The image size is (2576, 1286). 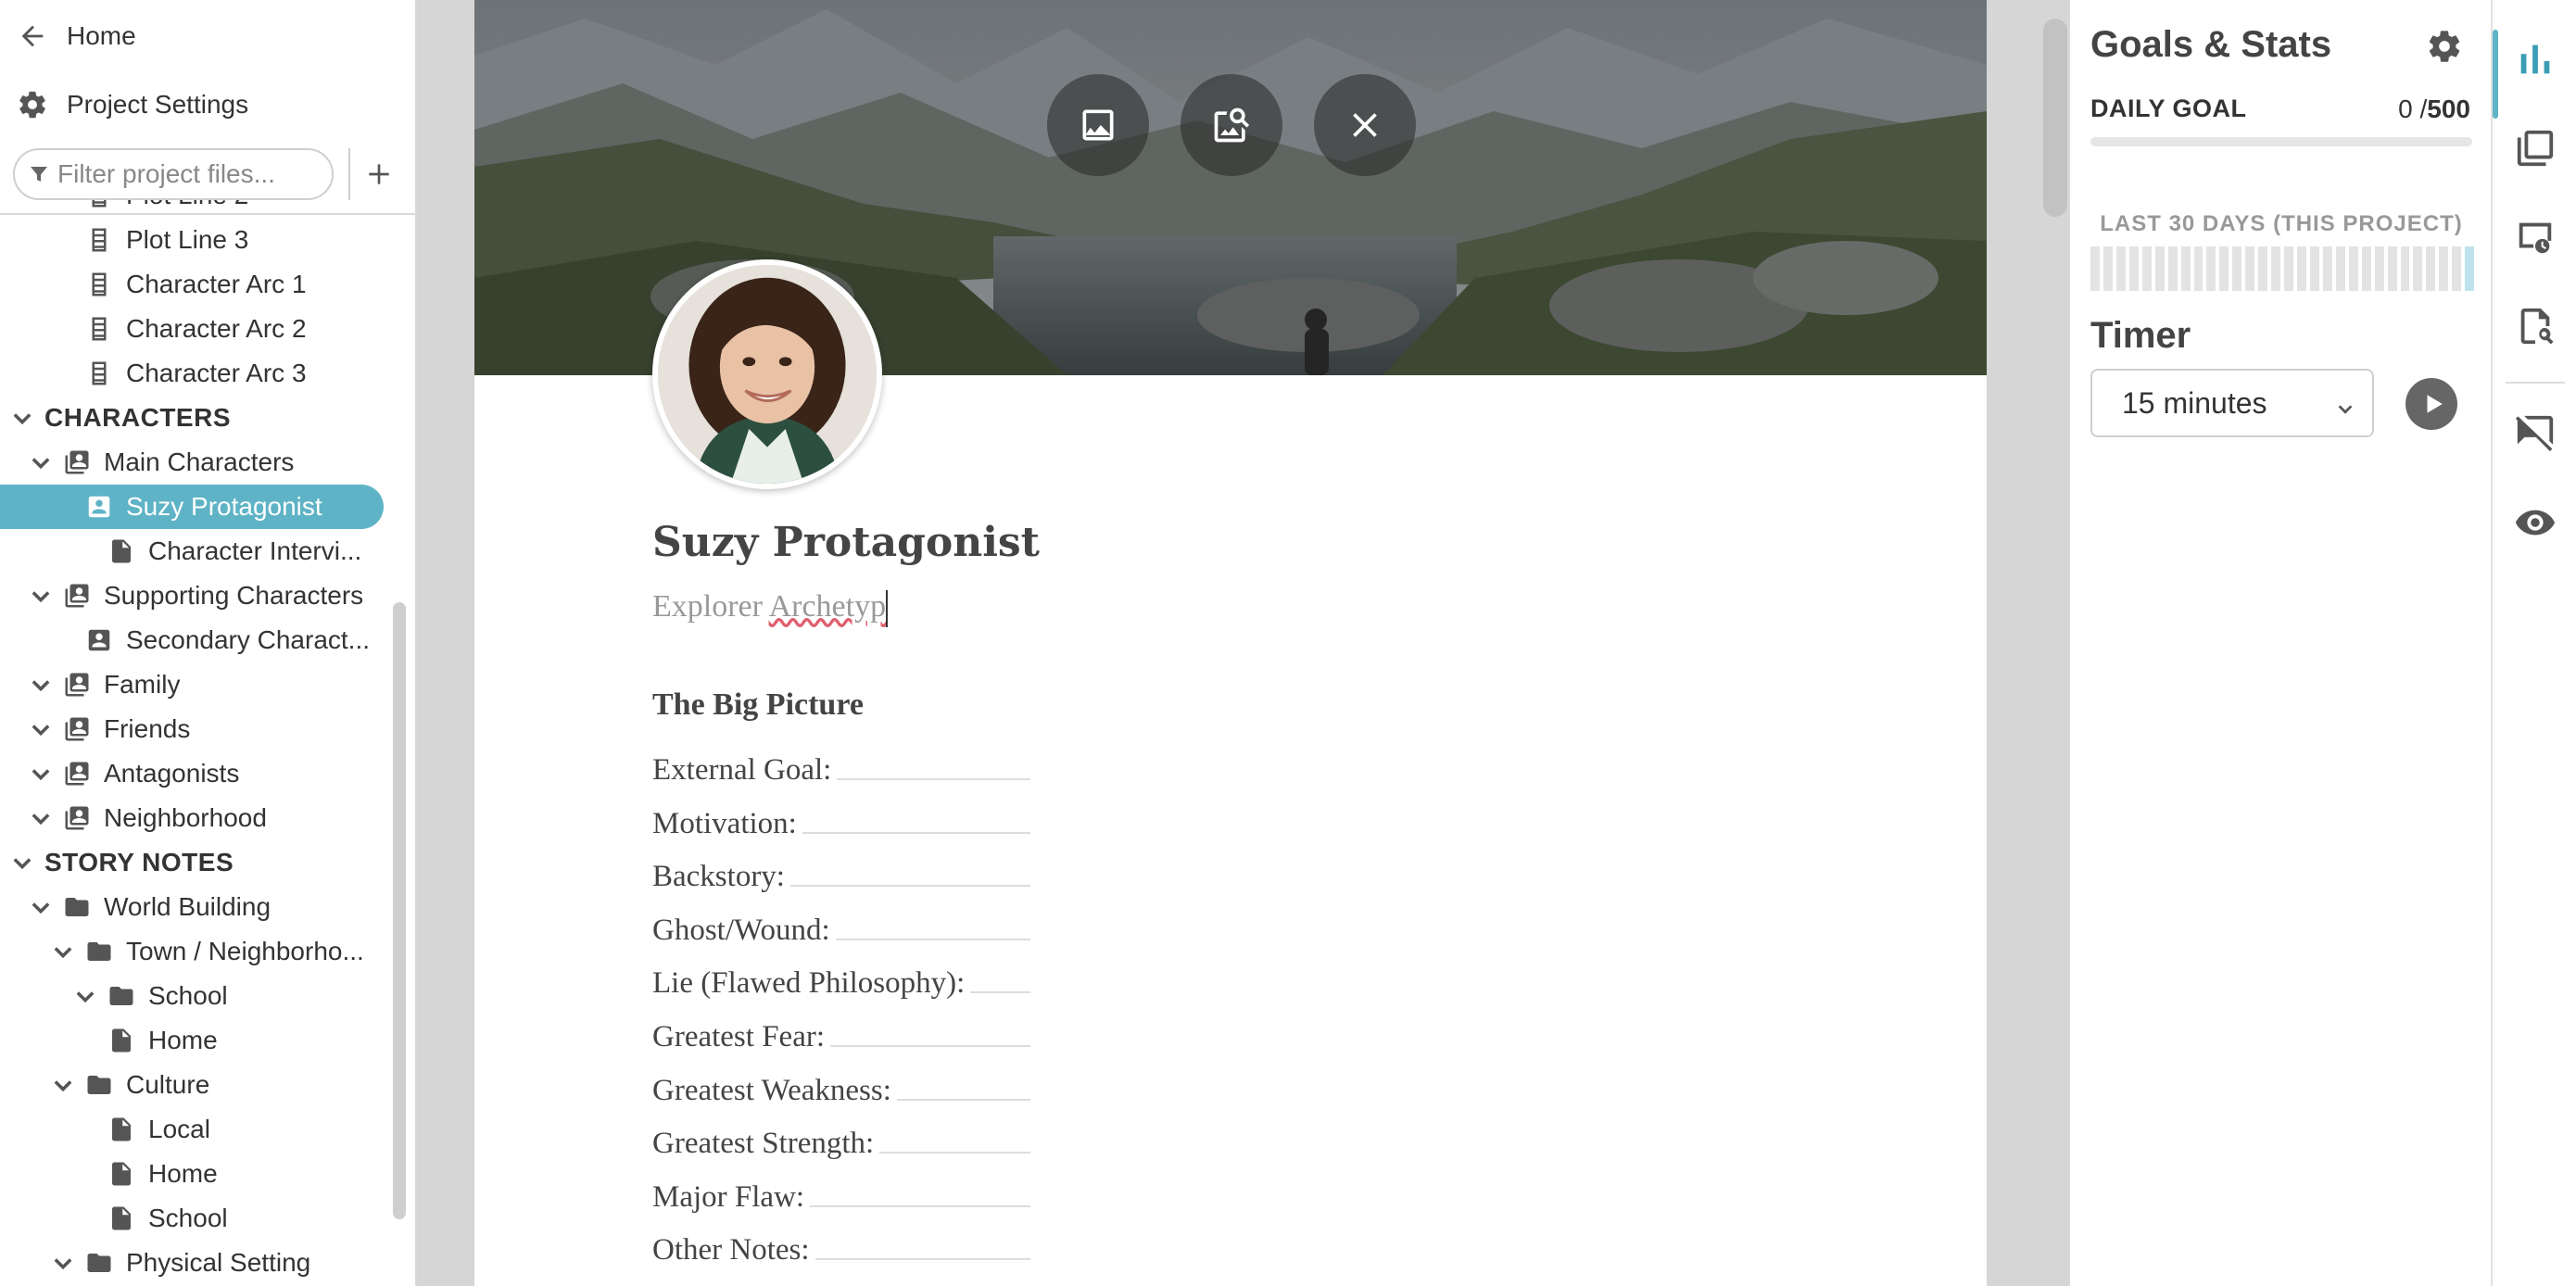 What do you see at coordinates (204, 685) in the screenshot?
I see `tree-item: Family` at bounding box center [204, 685].